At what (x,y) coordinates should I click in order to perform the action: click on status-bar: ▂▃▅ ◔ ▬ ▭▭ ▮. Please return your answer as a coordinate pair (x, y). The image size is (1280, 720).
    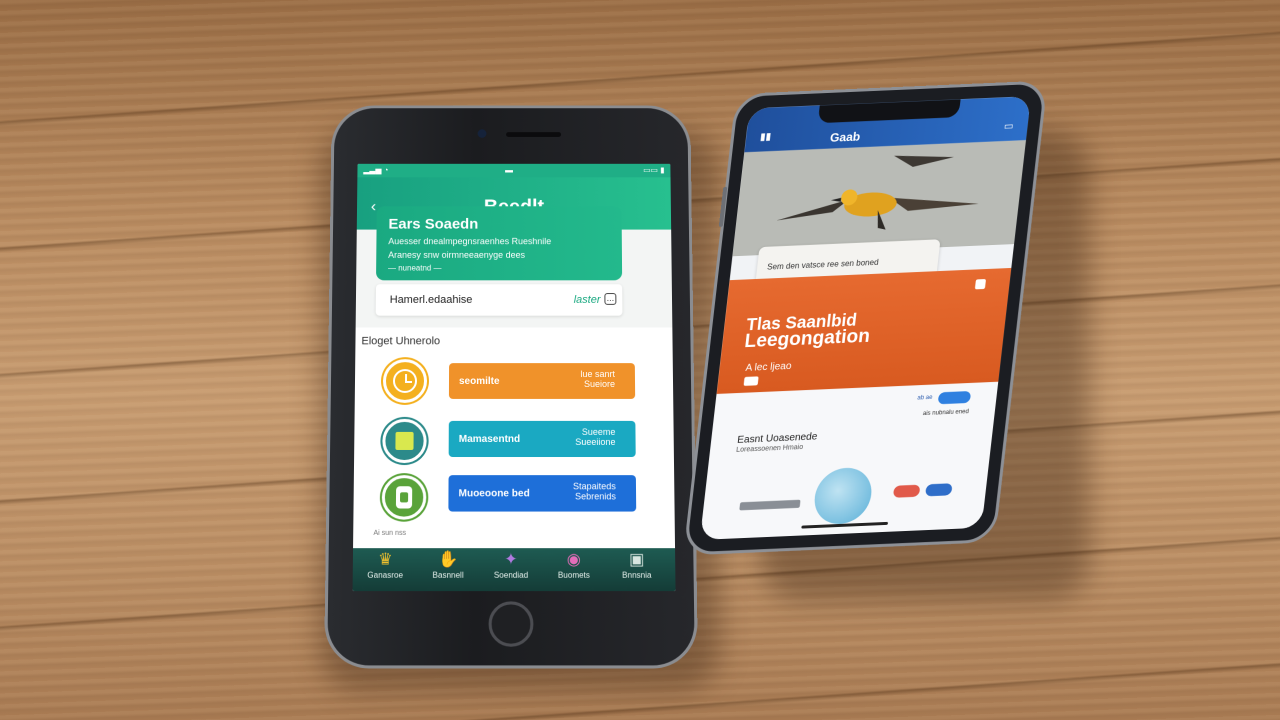
    Looking at the image, I should click on (514, 170).